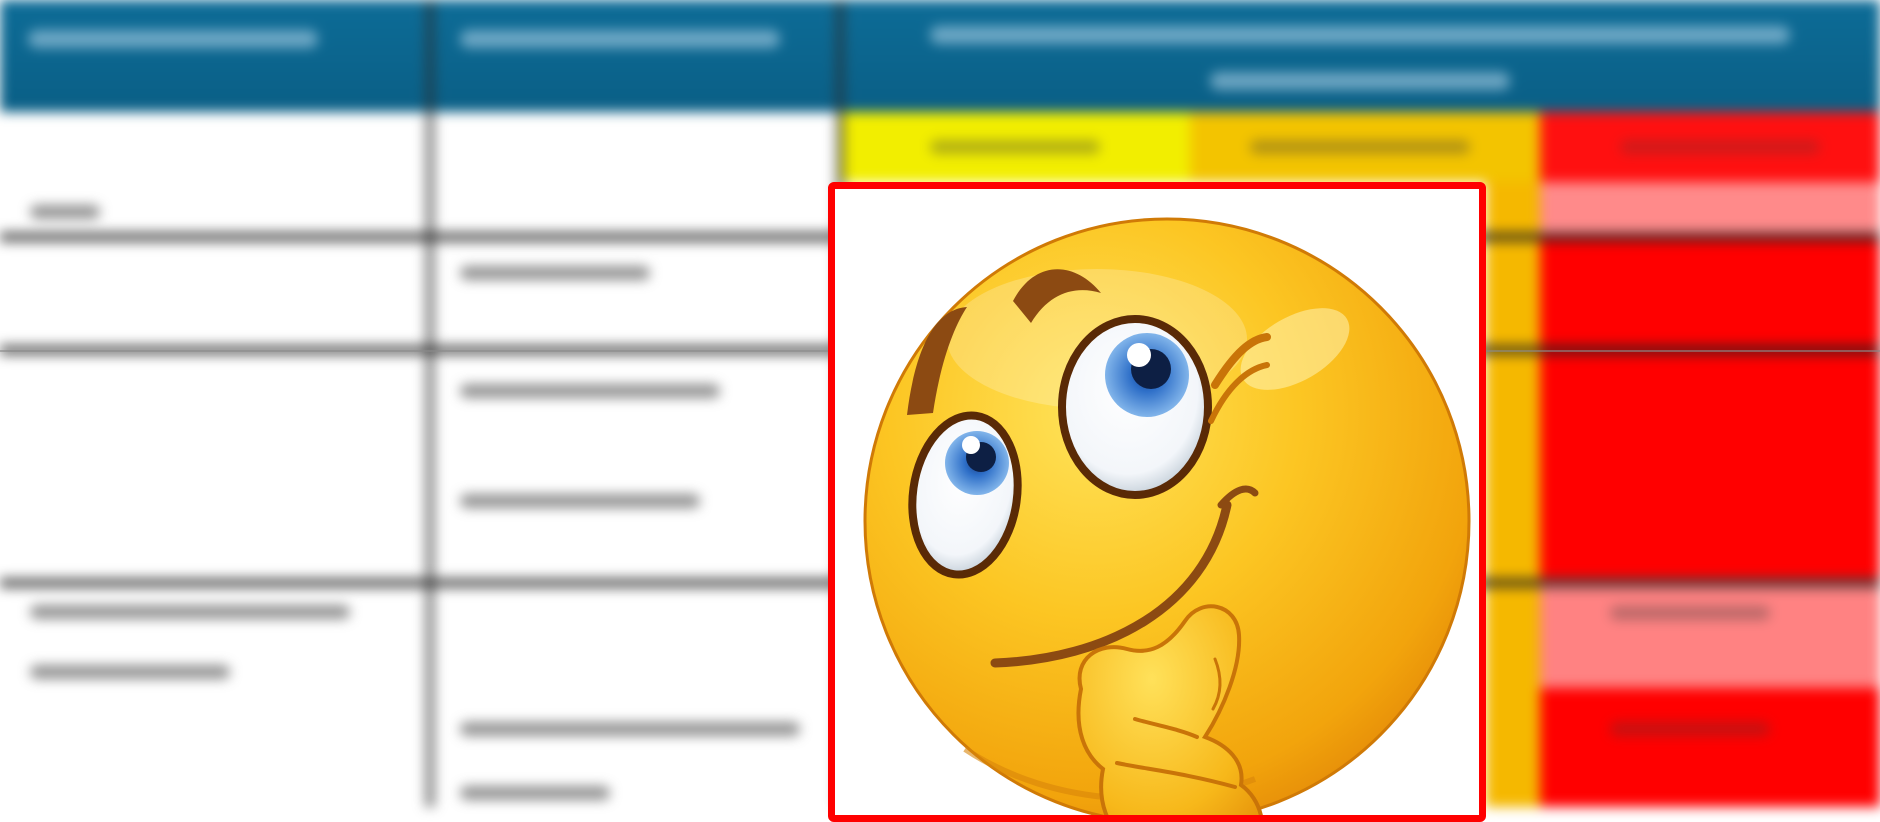  Describe the element at coordinates (430, 403) in the screenshot. I see `column-divider` at that location.